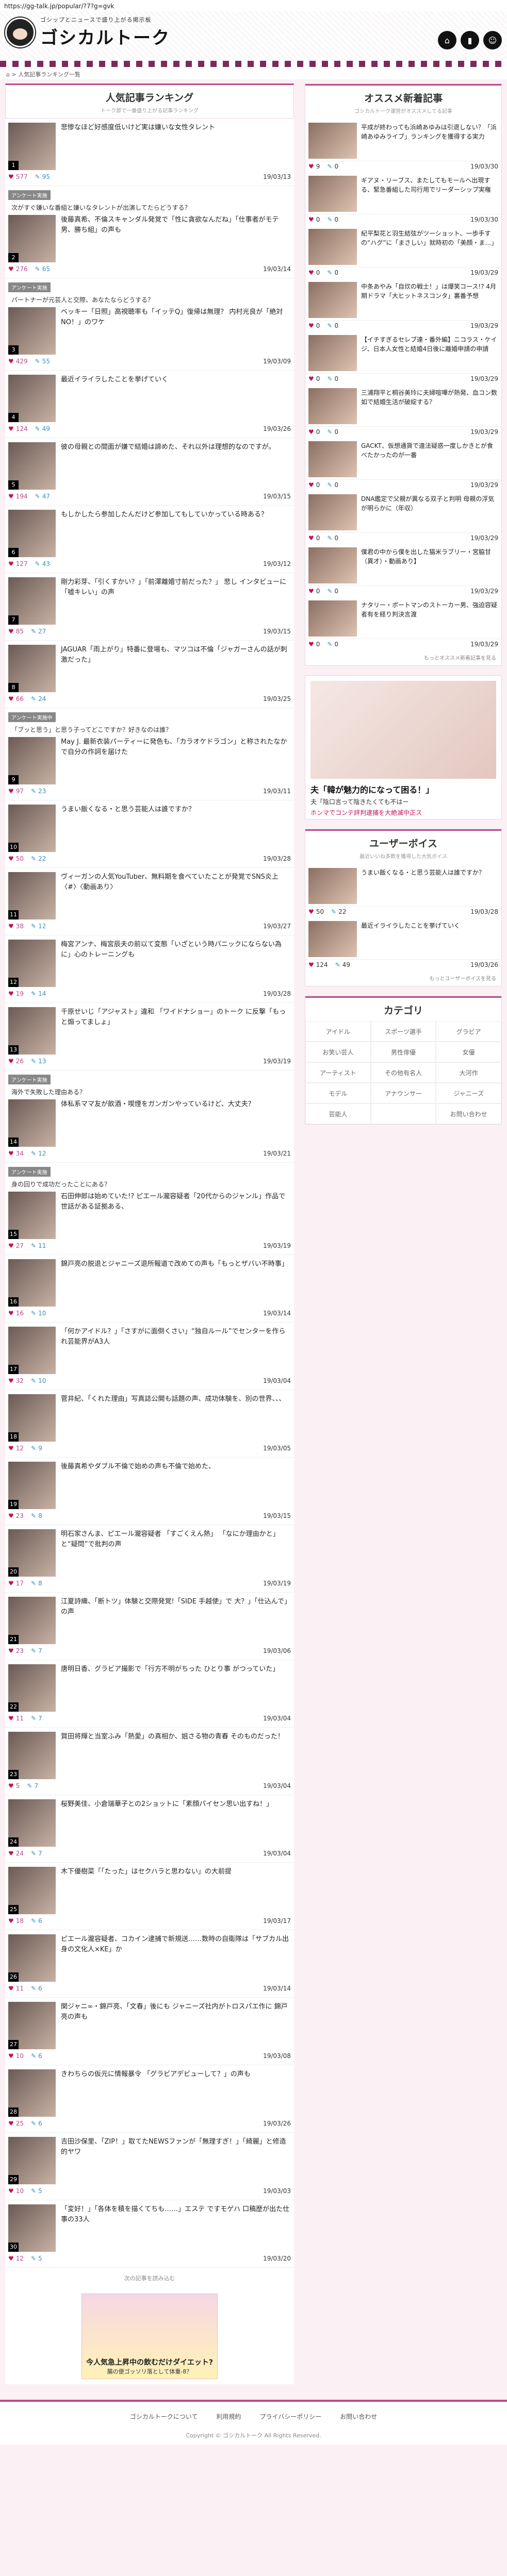 This screenshot has height=2576, width=507. What do you see at coordinates (32, 828) in the screenshot?
I see `item-thumbnail: 10` at bounding box center [32, 828].